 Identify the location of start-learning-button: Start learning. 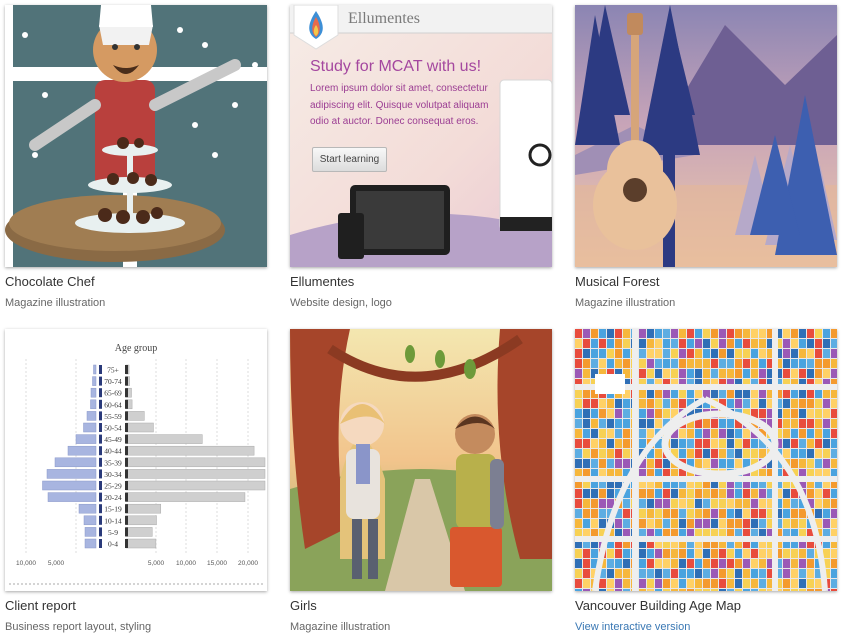
(349, 159).